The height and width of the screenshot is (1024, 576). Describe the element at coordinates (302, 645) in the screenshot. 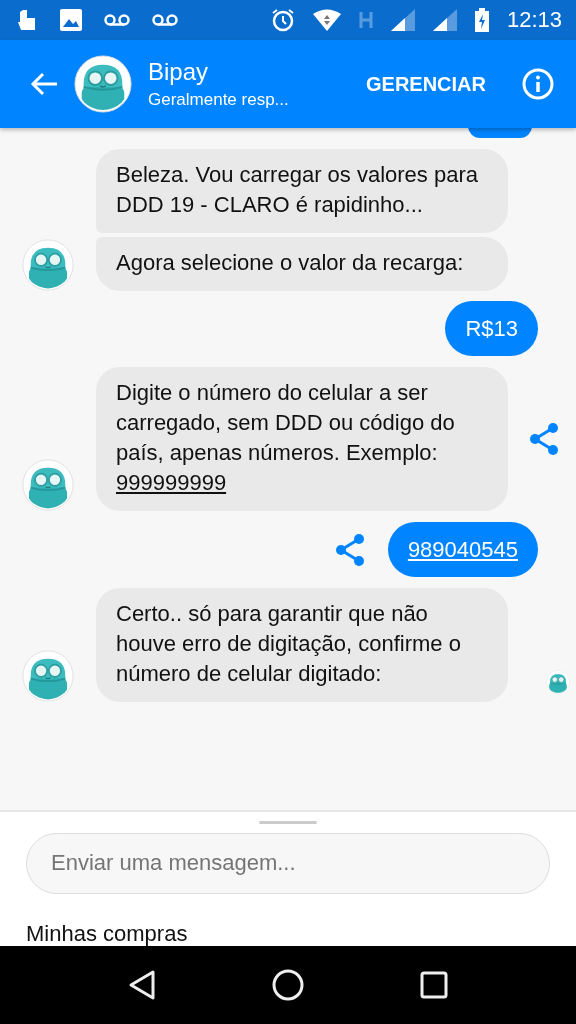

I see `message-bubble: Certo.. só para garantir que não houve erro de digitação, confirme o número de celular digitado:` at that location.